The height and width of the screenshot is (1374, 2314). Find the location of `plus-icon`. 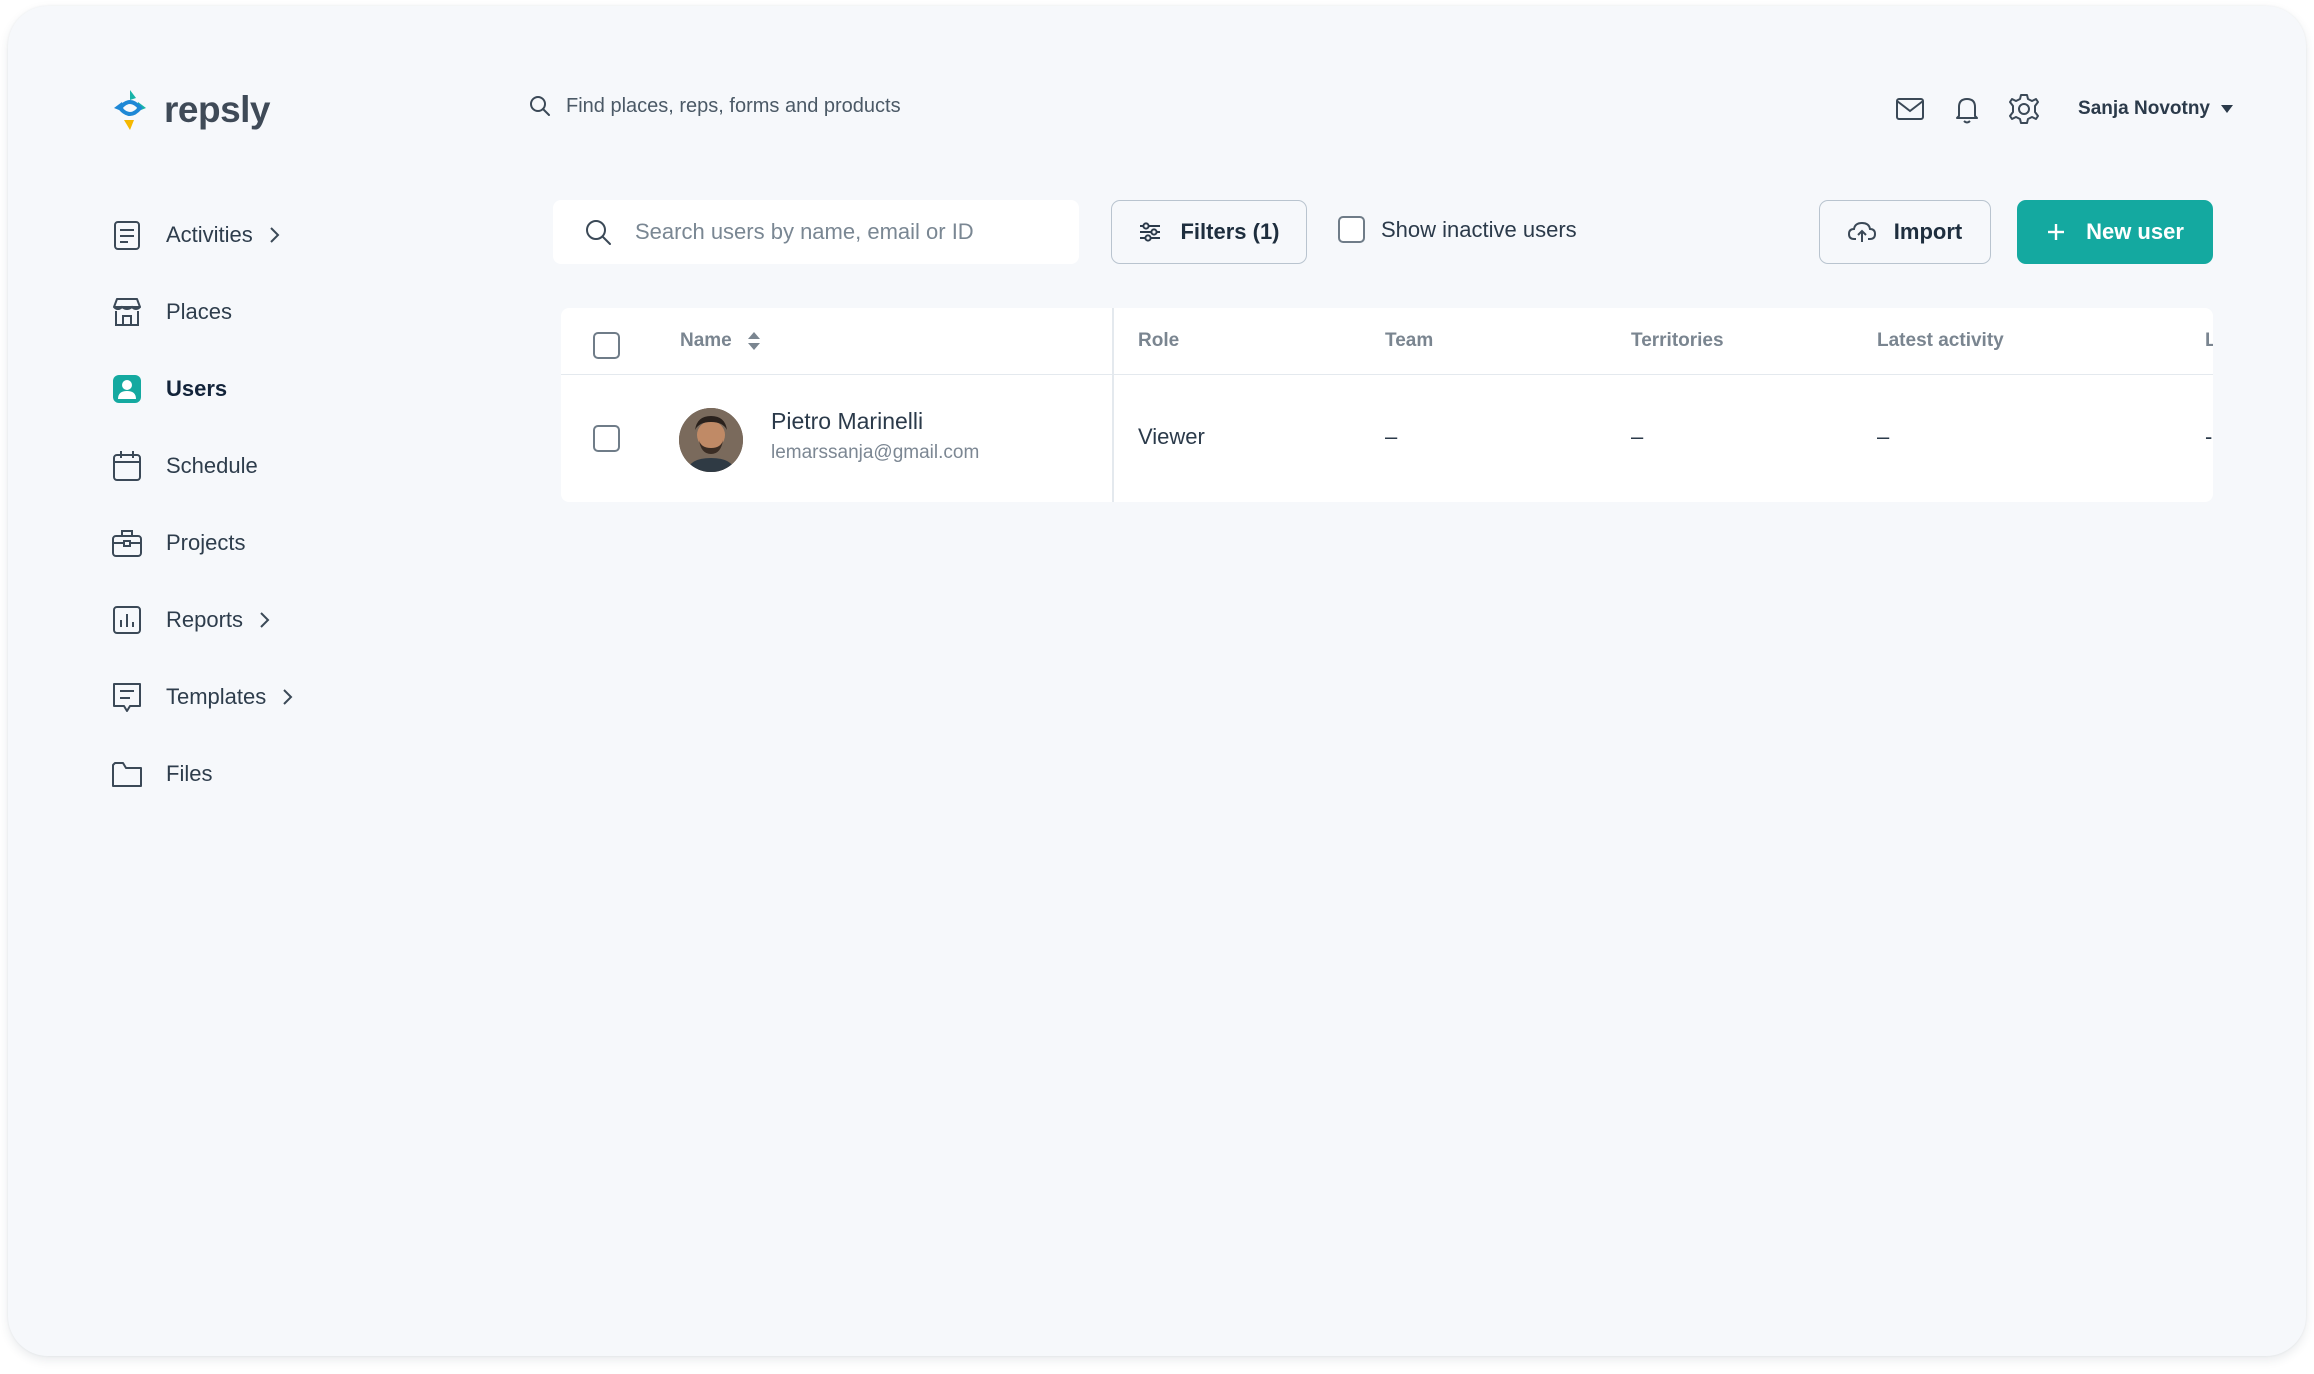

plus-icon is located at coordinates (2056, 232).